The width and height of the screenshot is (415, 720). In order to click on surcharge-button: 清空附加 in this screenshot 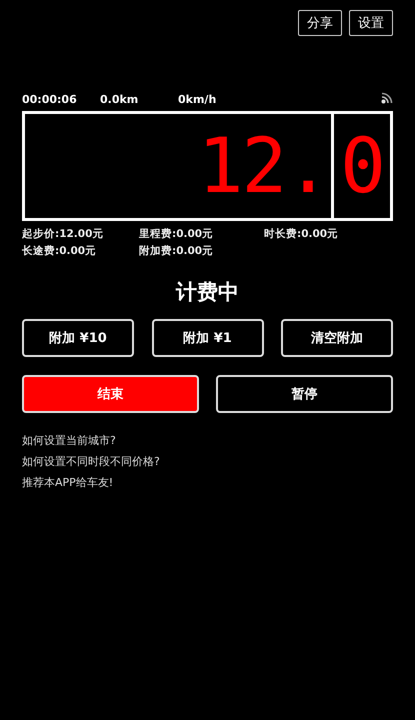, I will do `click(337, 338)`.